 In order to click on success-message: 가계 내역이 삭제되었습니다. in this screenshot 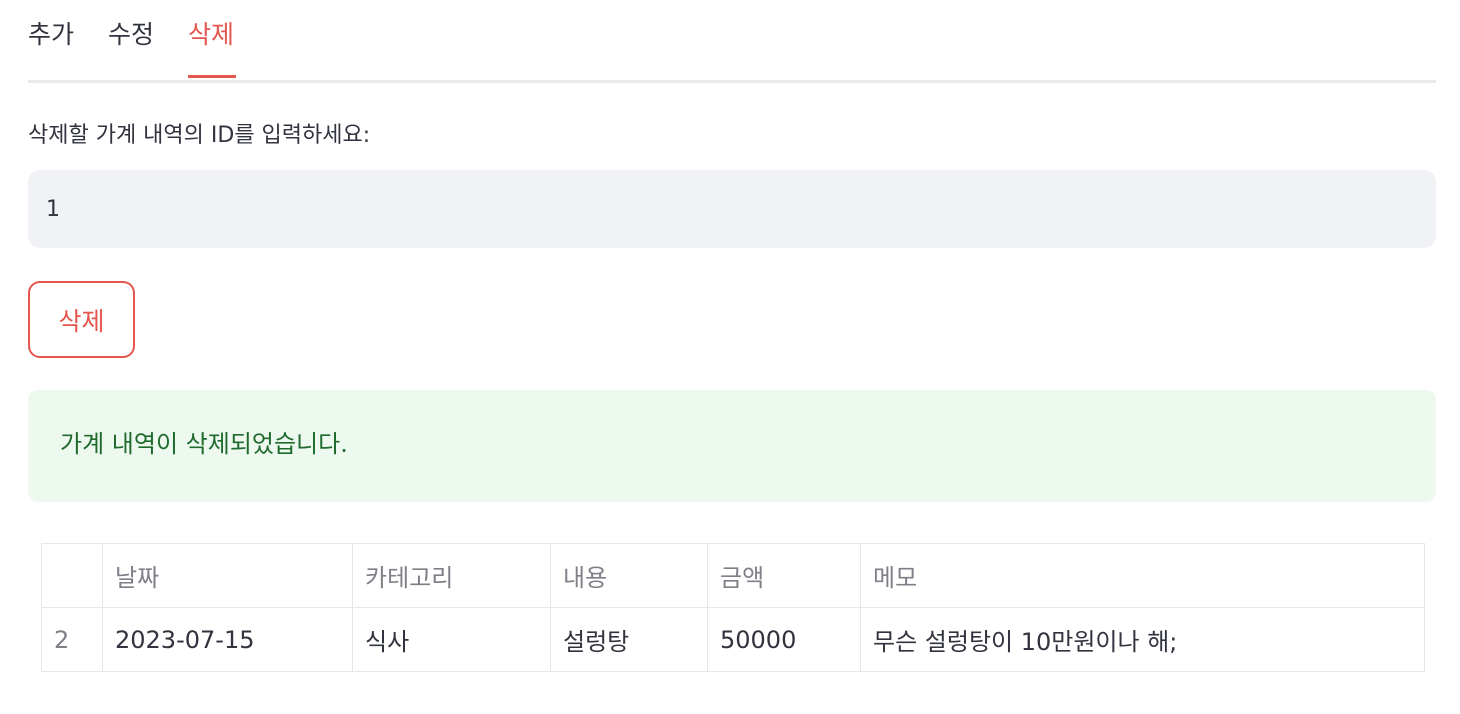, I will do `click(204, 444)`.